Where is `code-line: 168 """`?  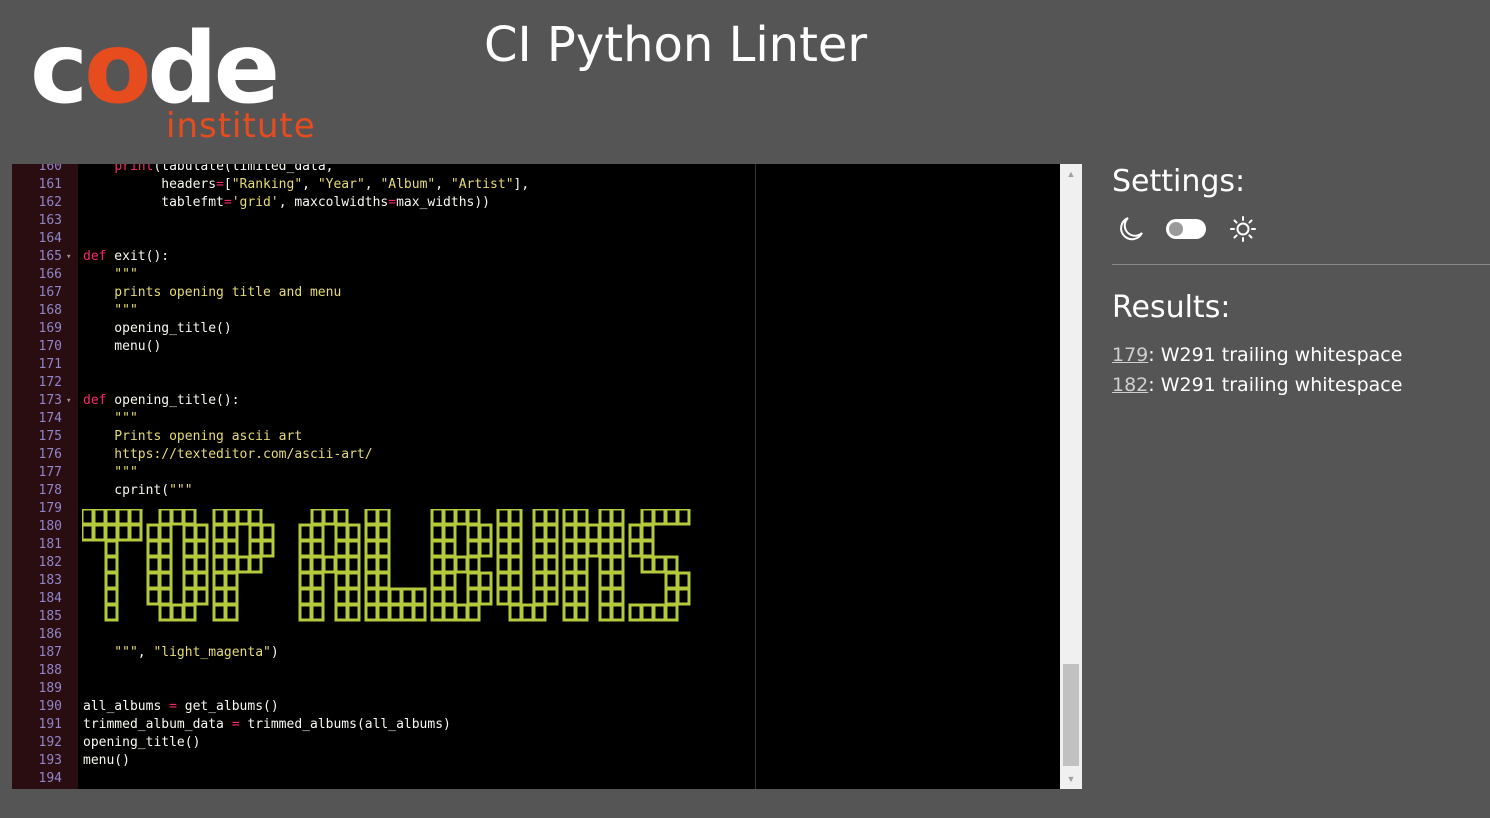
code-line: 168 """ is located at coordinates (537, 311).